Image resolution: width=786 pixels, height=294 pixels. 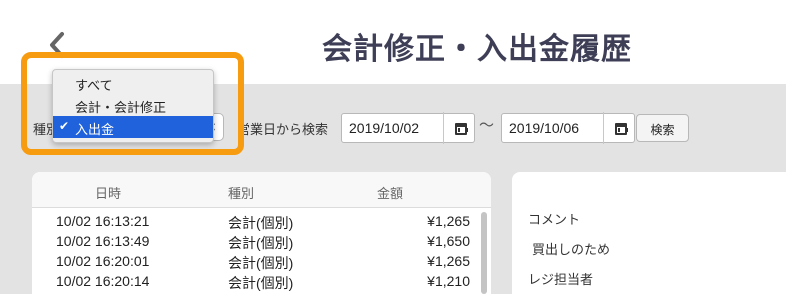 I want to click on page-title: 会計修正・入出金履歴, so click(x=477, y=49).